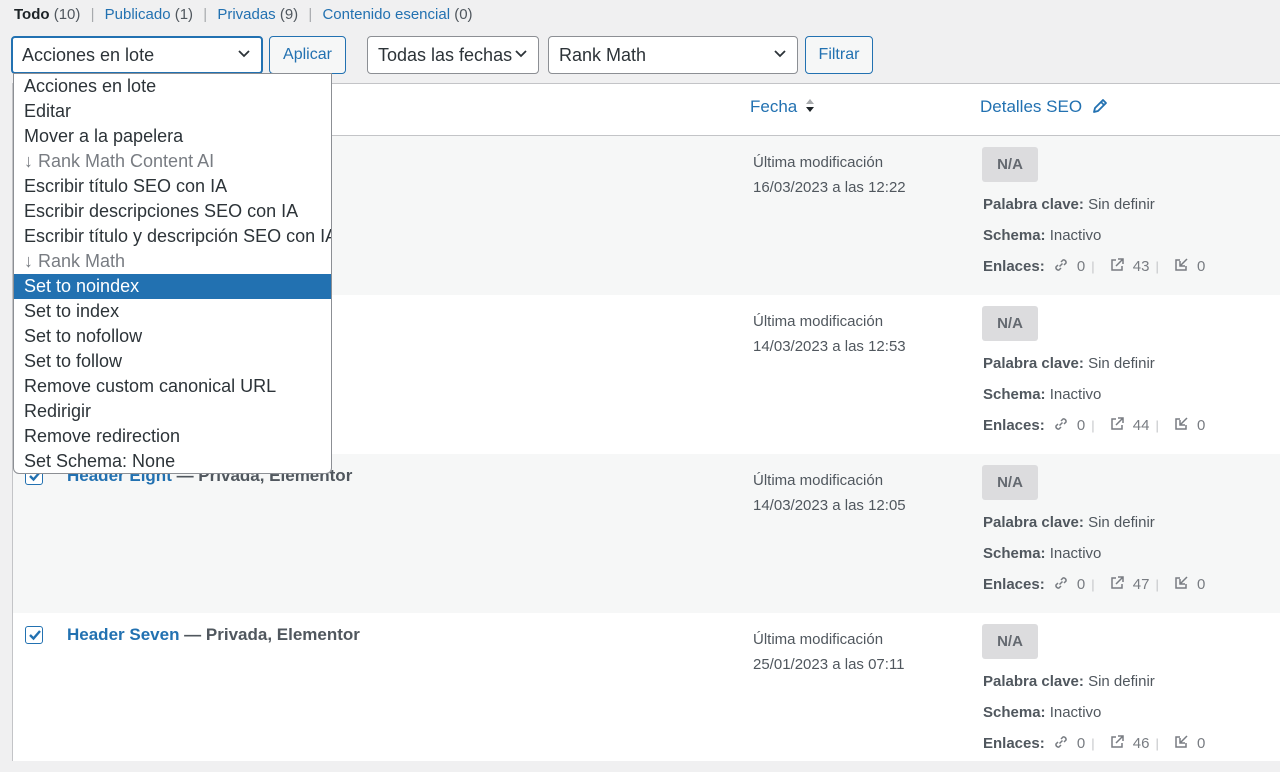 The height and width of the screenshot is (772, 1280). I want to click on links-info: Enlaces: 0 | 43 | 0, so click(1094, 266).